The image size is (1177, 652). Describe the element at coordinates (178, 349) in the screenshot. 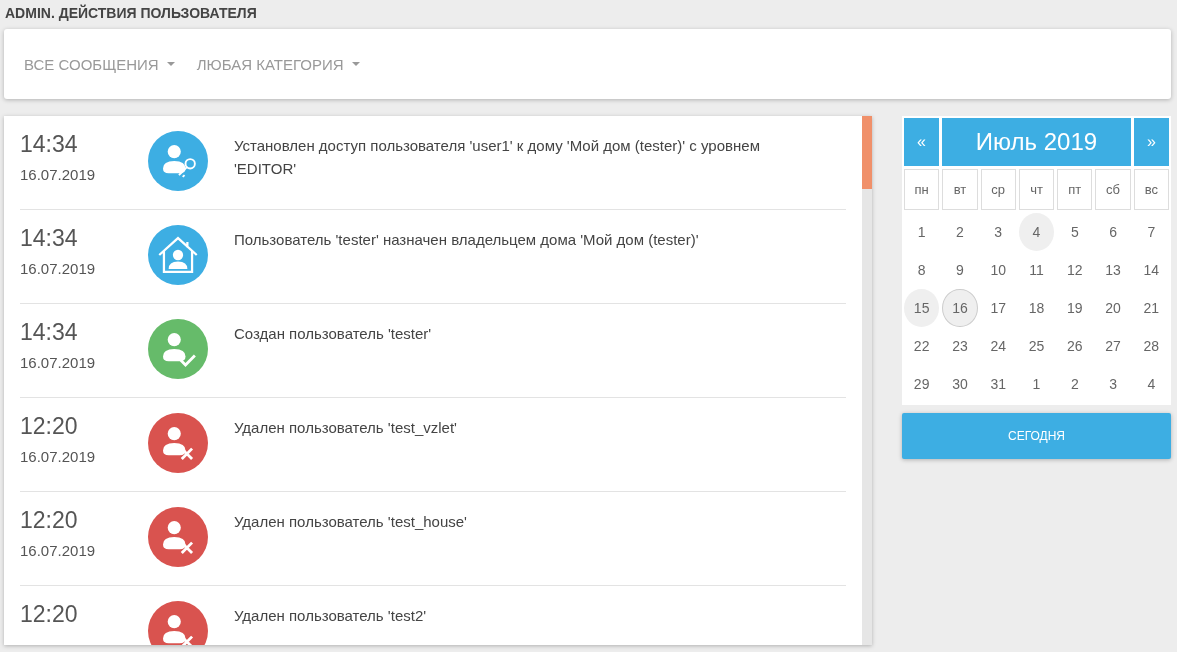

I see `user-check-icon` at that location.